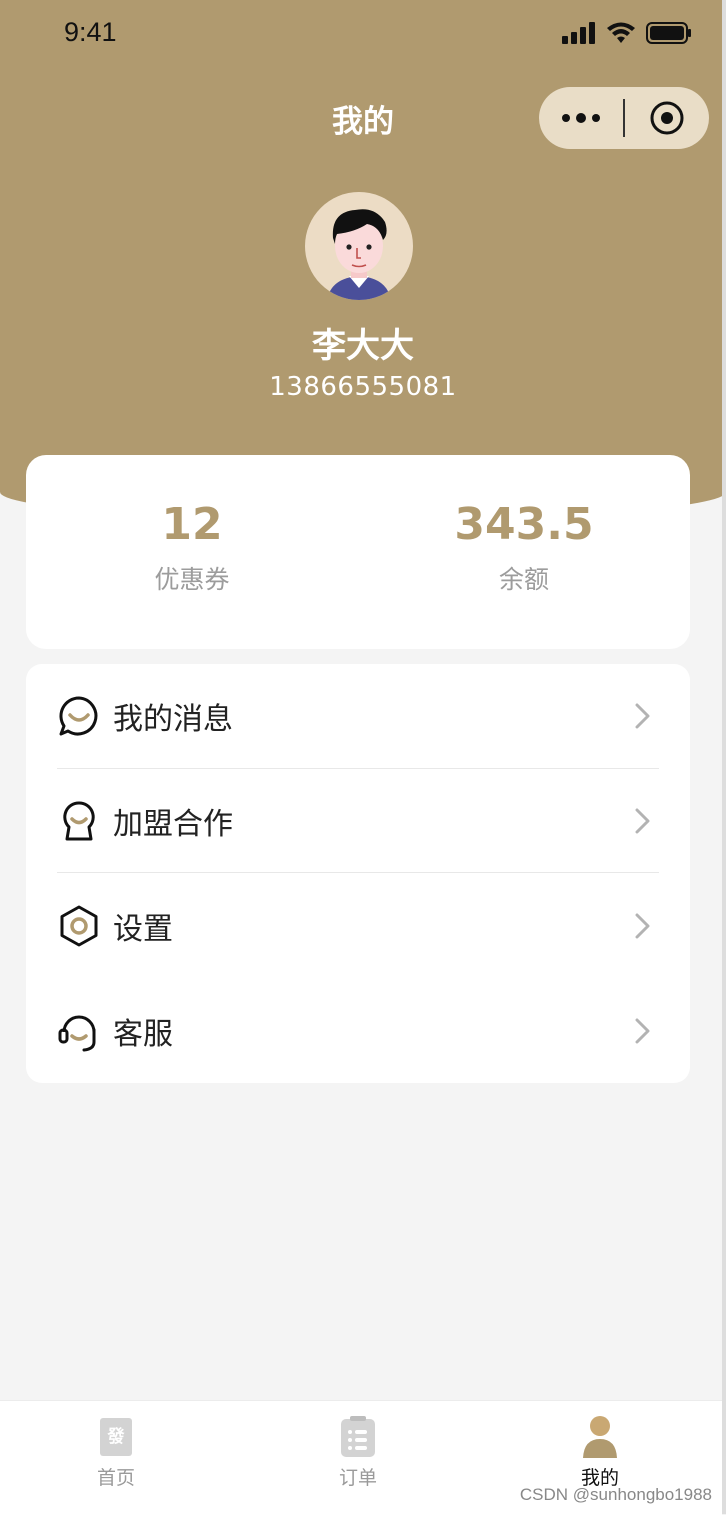  Describe the element at coordinates (192, 552) in the screenshot. I see `coupon-stat: 12 优惠券` at that location.